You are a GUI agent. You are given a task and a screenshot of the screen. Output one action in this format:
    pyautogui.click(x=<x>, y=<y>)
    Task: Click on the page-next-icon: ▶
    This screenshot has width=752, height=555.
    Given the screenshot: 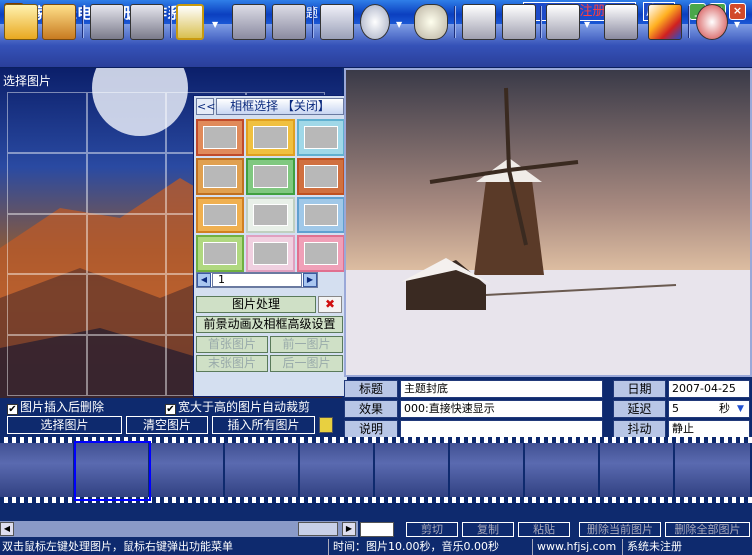 What is the action you would take?
    pyautogui.click(x=310, y=280)
    